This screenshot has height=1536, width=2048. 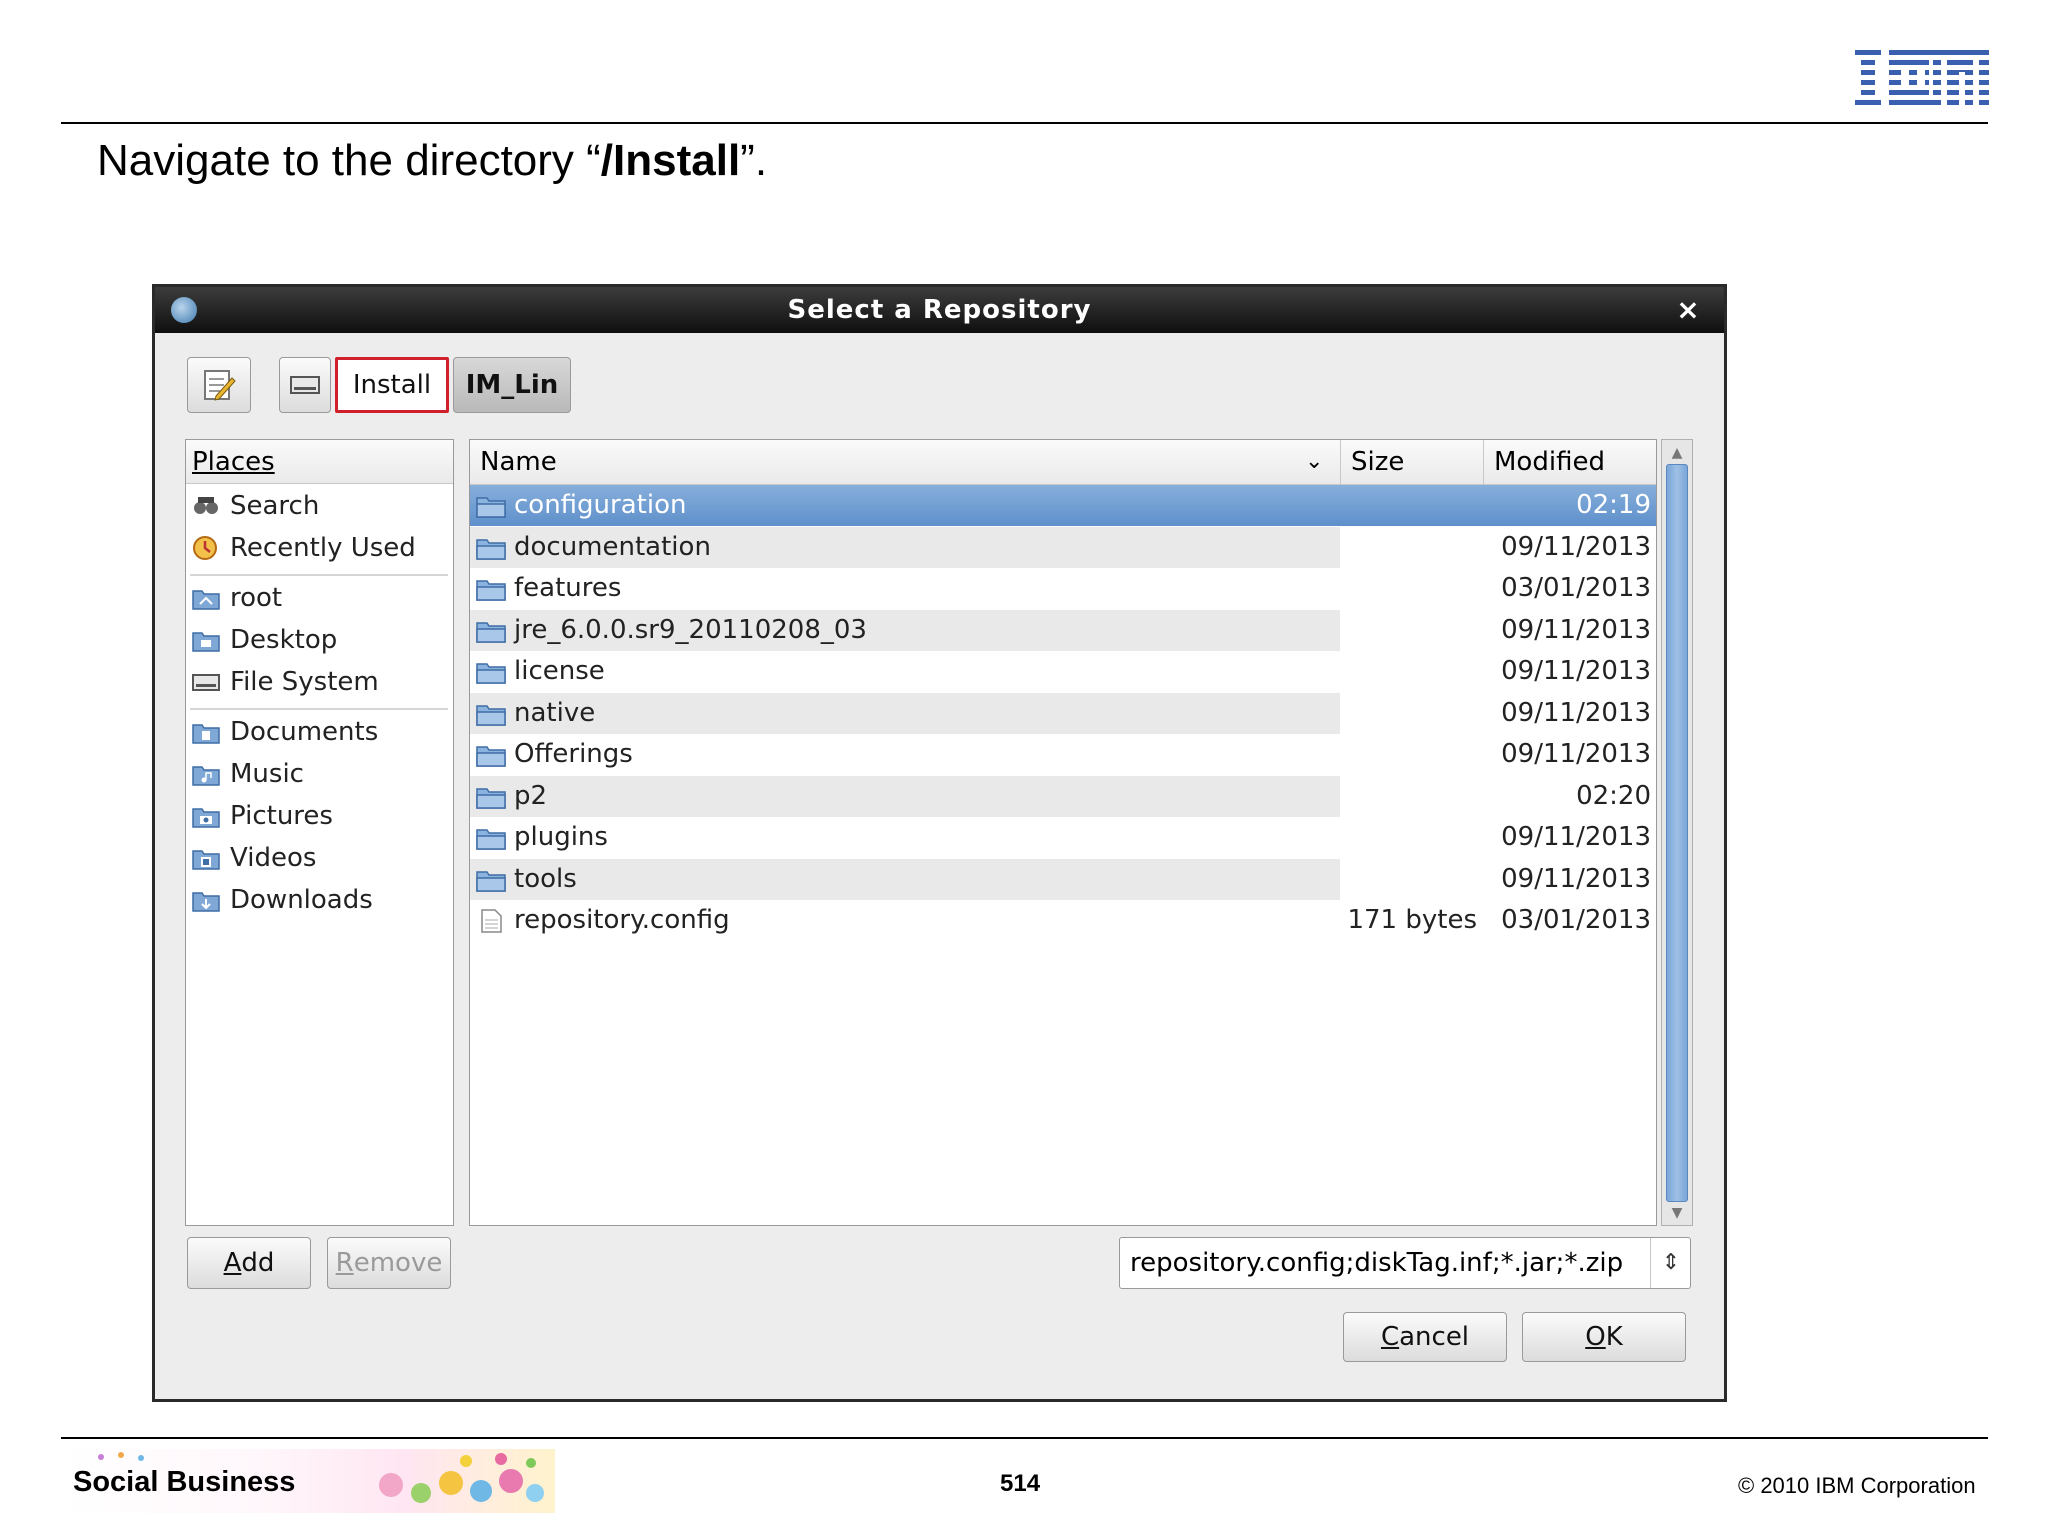 I want to click on remove-button: Remove, so click(x=389, y=1263).